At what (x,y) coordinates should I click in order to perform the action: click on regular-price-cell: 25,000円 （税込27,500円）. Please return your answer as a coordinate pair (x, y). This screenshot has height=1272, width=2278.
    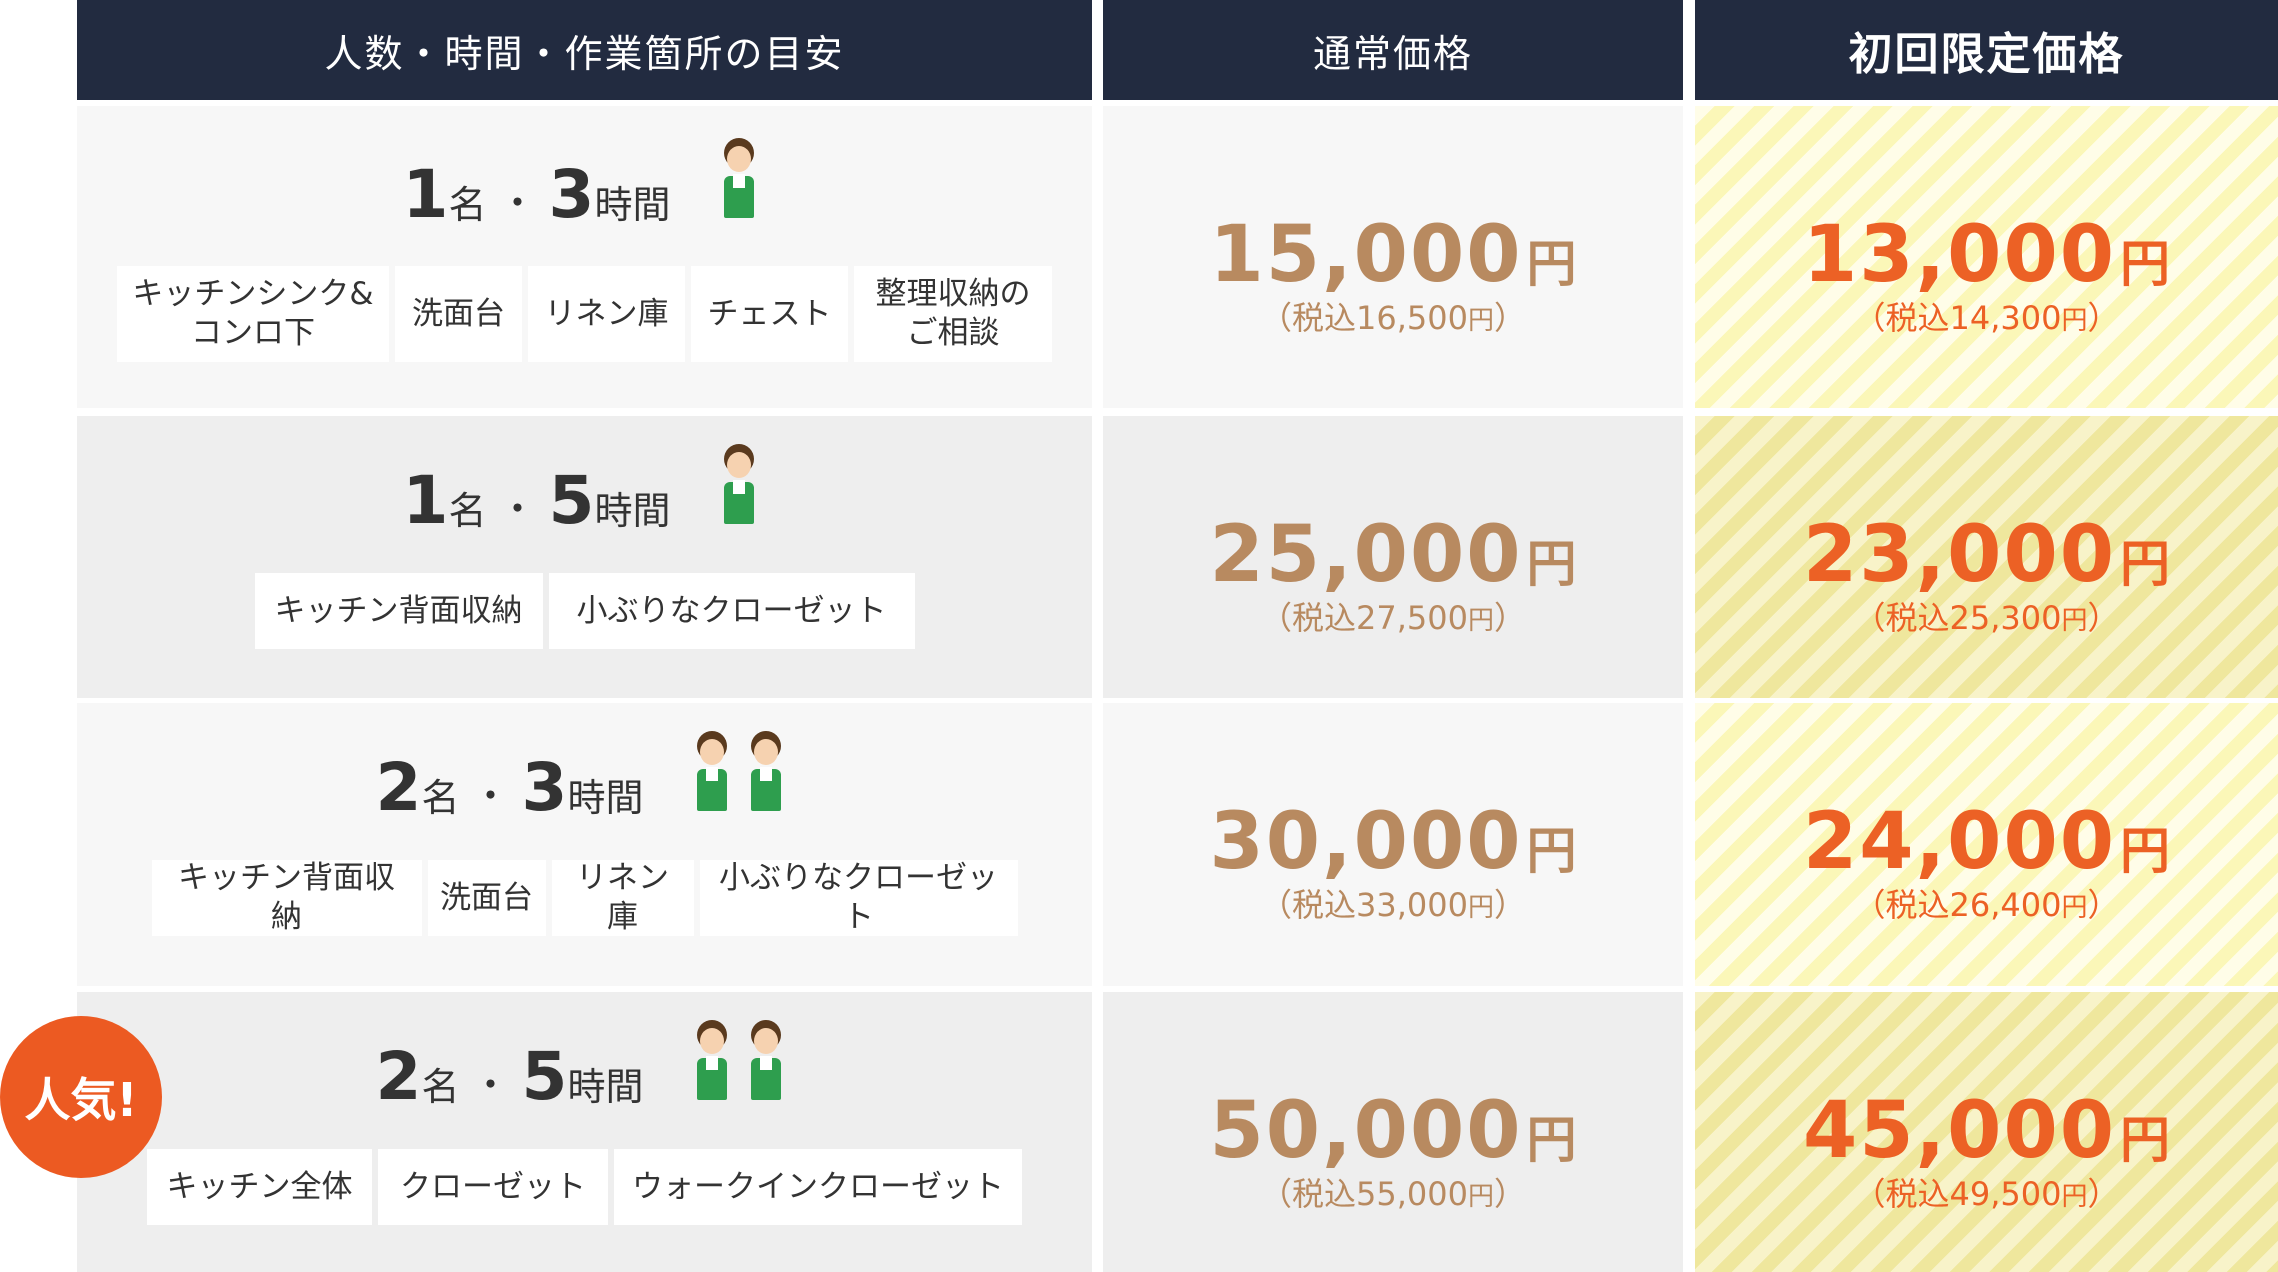
    Looking at the image, I should click on (1393, 557).